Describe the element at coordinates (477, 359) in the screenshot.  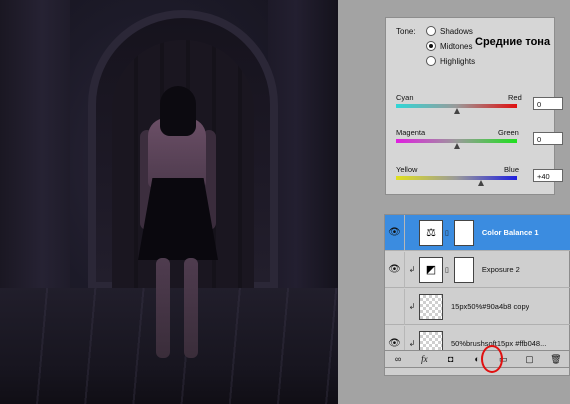
I see `layers-toolbar: ∞ fx ◘ ◐ ▭ ▢ 🗑` at that location.